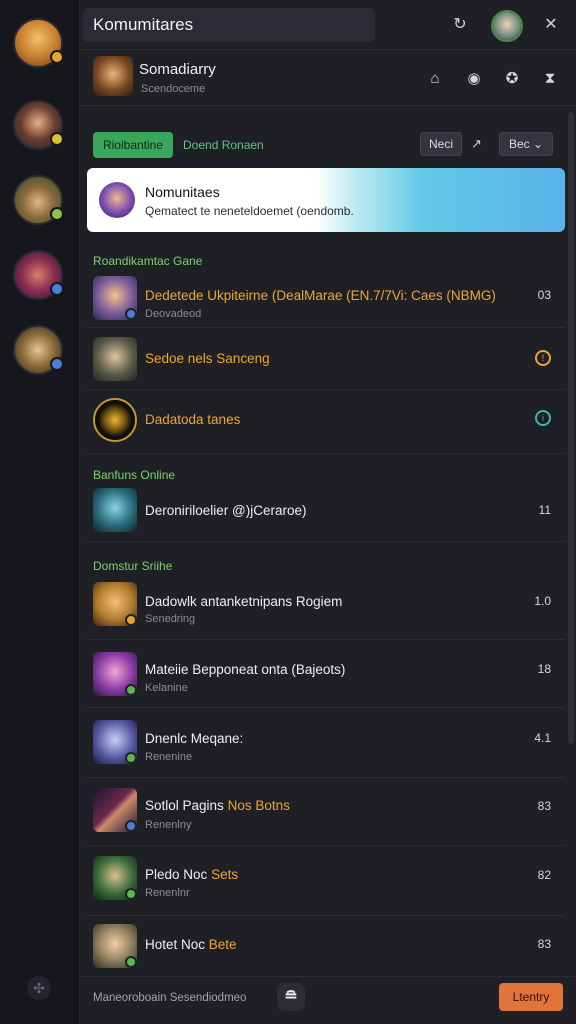 This screenshot has height=1024, width=576. I want to click on item-title-highlight: Nos Botns, so click(258, 805).